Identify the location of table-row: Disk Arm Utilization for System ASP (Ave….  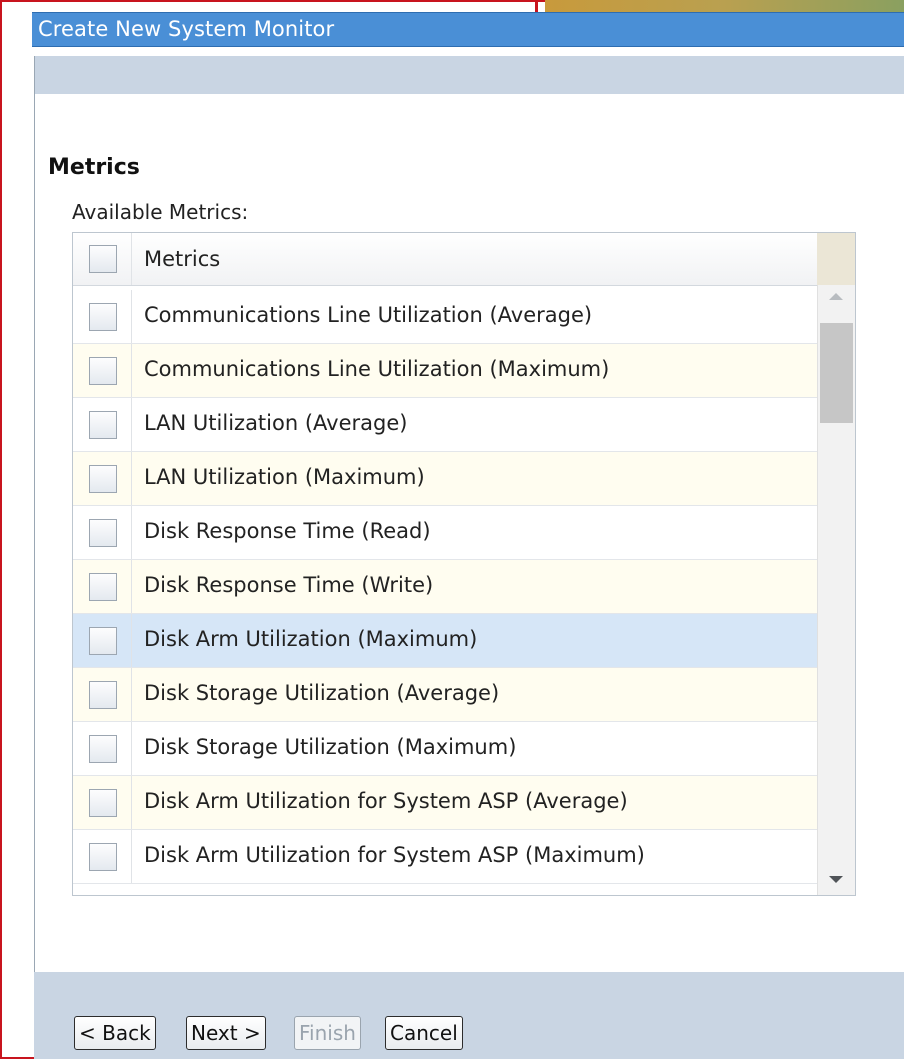
(445, 803).